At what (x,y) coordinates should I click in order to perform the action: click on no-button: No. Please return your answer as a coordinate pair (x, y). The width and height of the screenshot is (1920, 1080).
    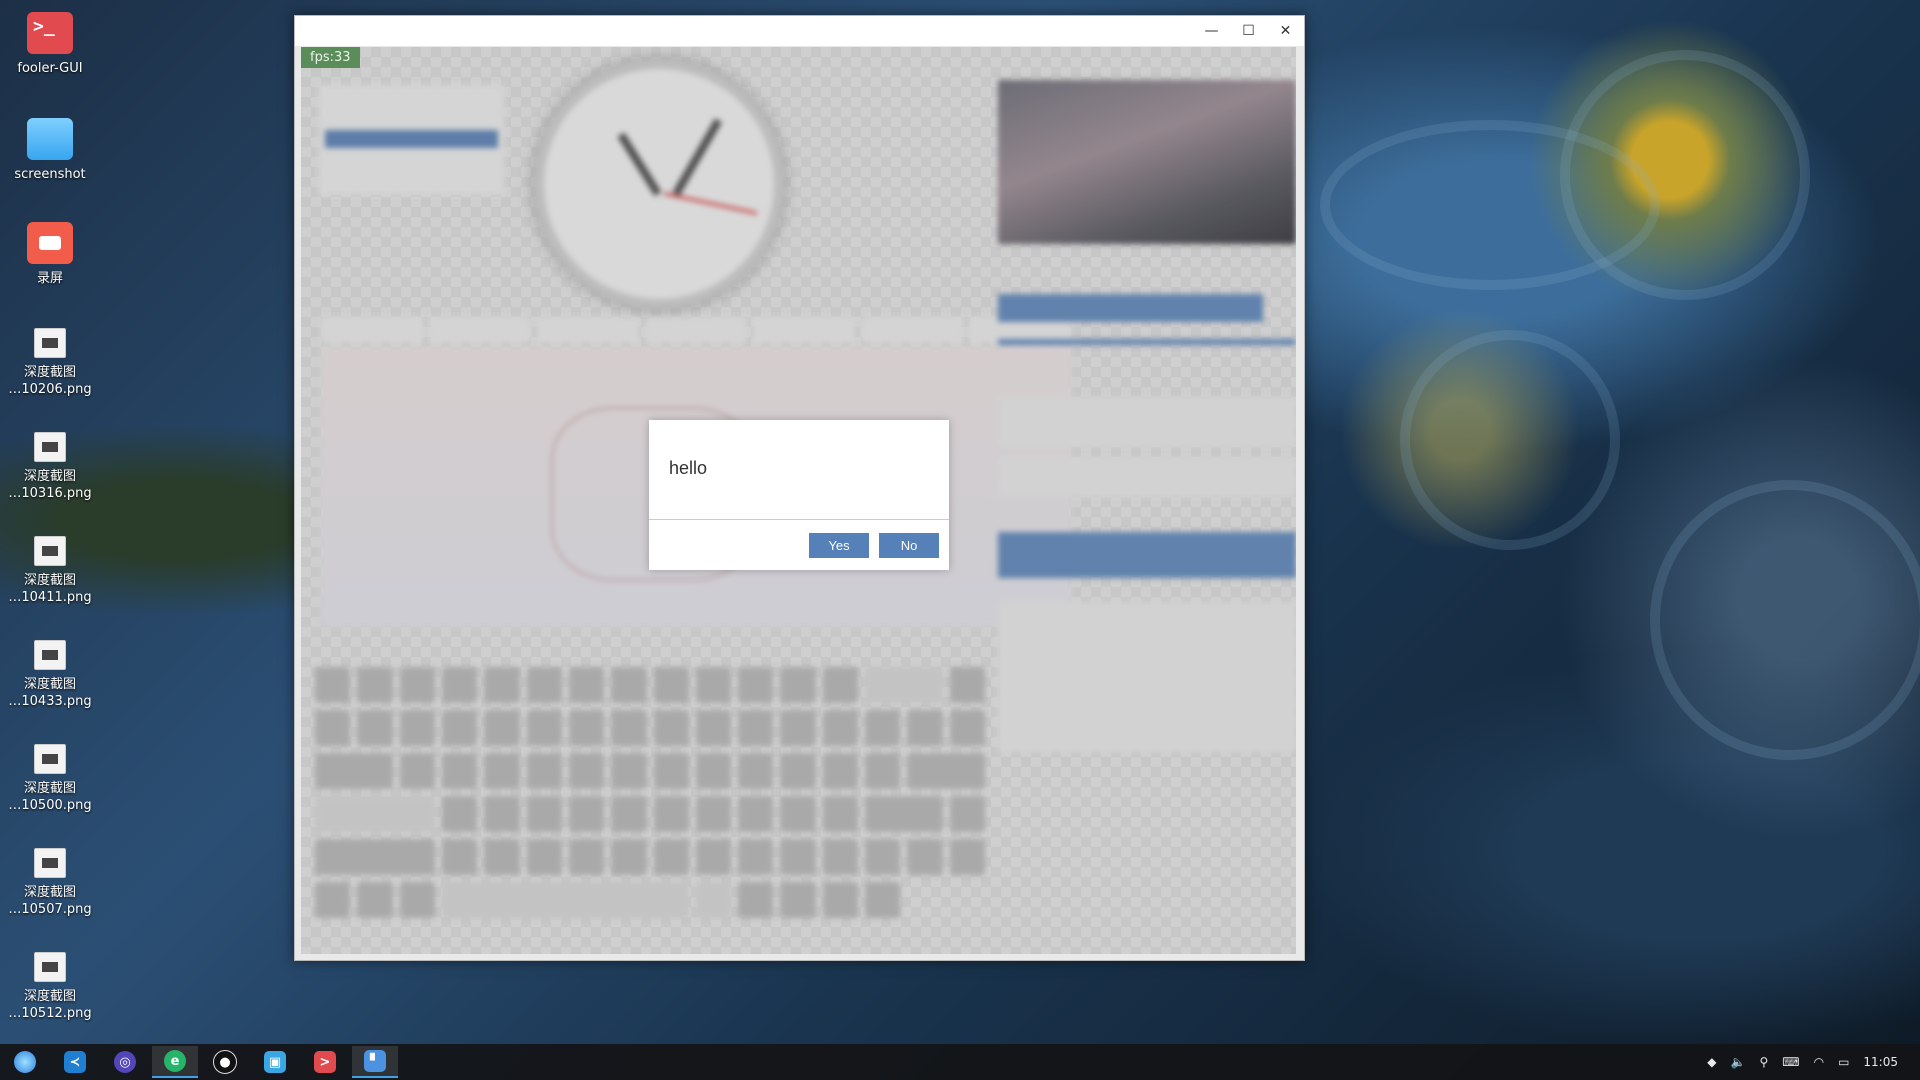
    Looking at the image, I should click on (909, 545).